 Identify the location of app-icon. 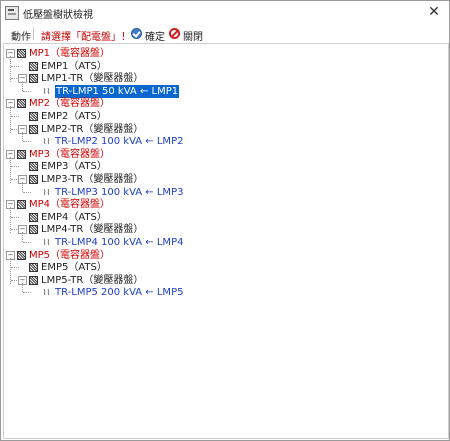
(12, 13).